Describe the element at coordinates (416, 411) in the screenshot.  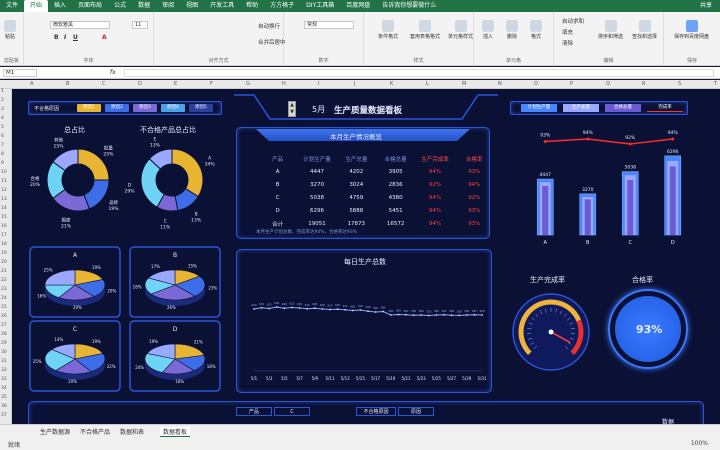
I see `bottom-filter-chip: 原因` at that location.